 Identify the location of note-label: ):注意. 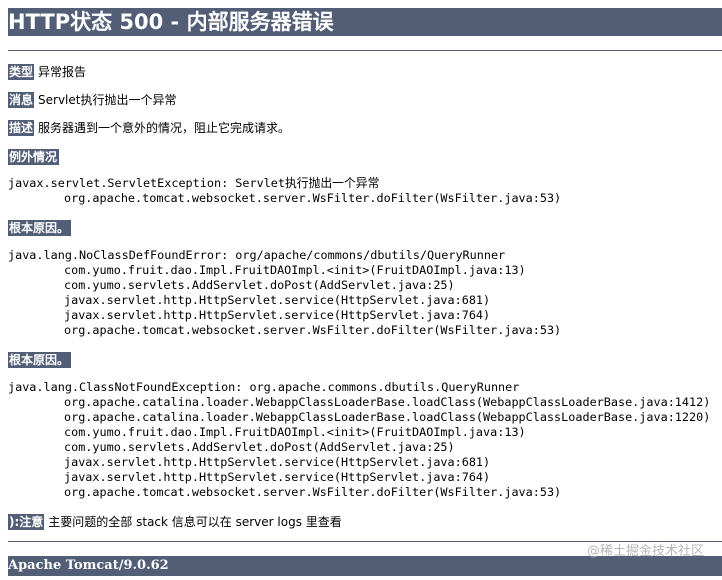
(26, 522).